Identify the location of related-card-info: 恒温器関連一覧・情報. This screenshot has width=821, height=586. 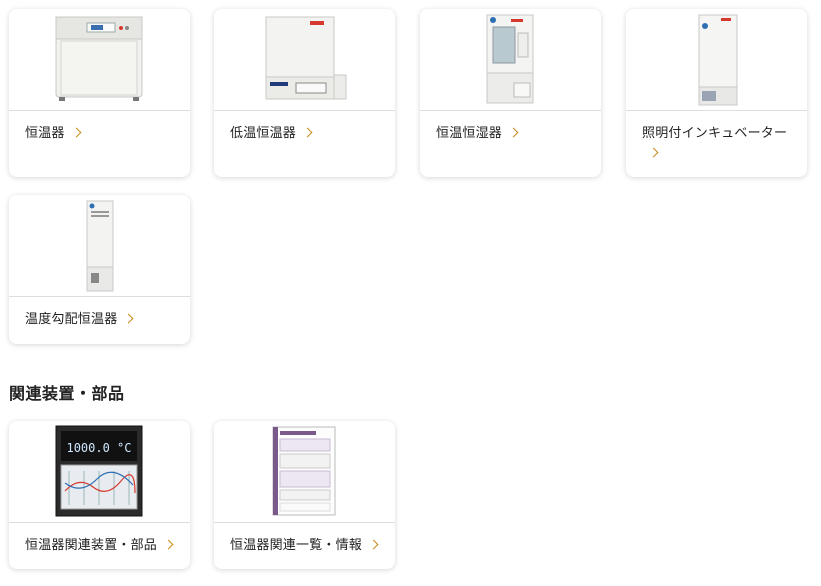
(304, 495).